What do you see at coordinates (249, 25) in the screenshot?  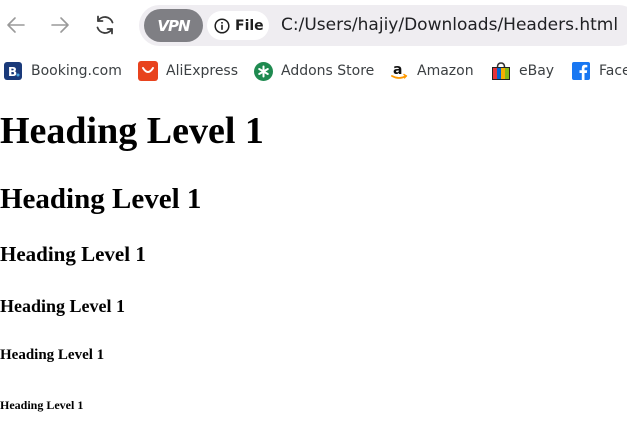 I see `site-info-label: File` at bounding box center [249, 25].